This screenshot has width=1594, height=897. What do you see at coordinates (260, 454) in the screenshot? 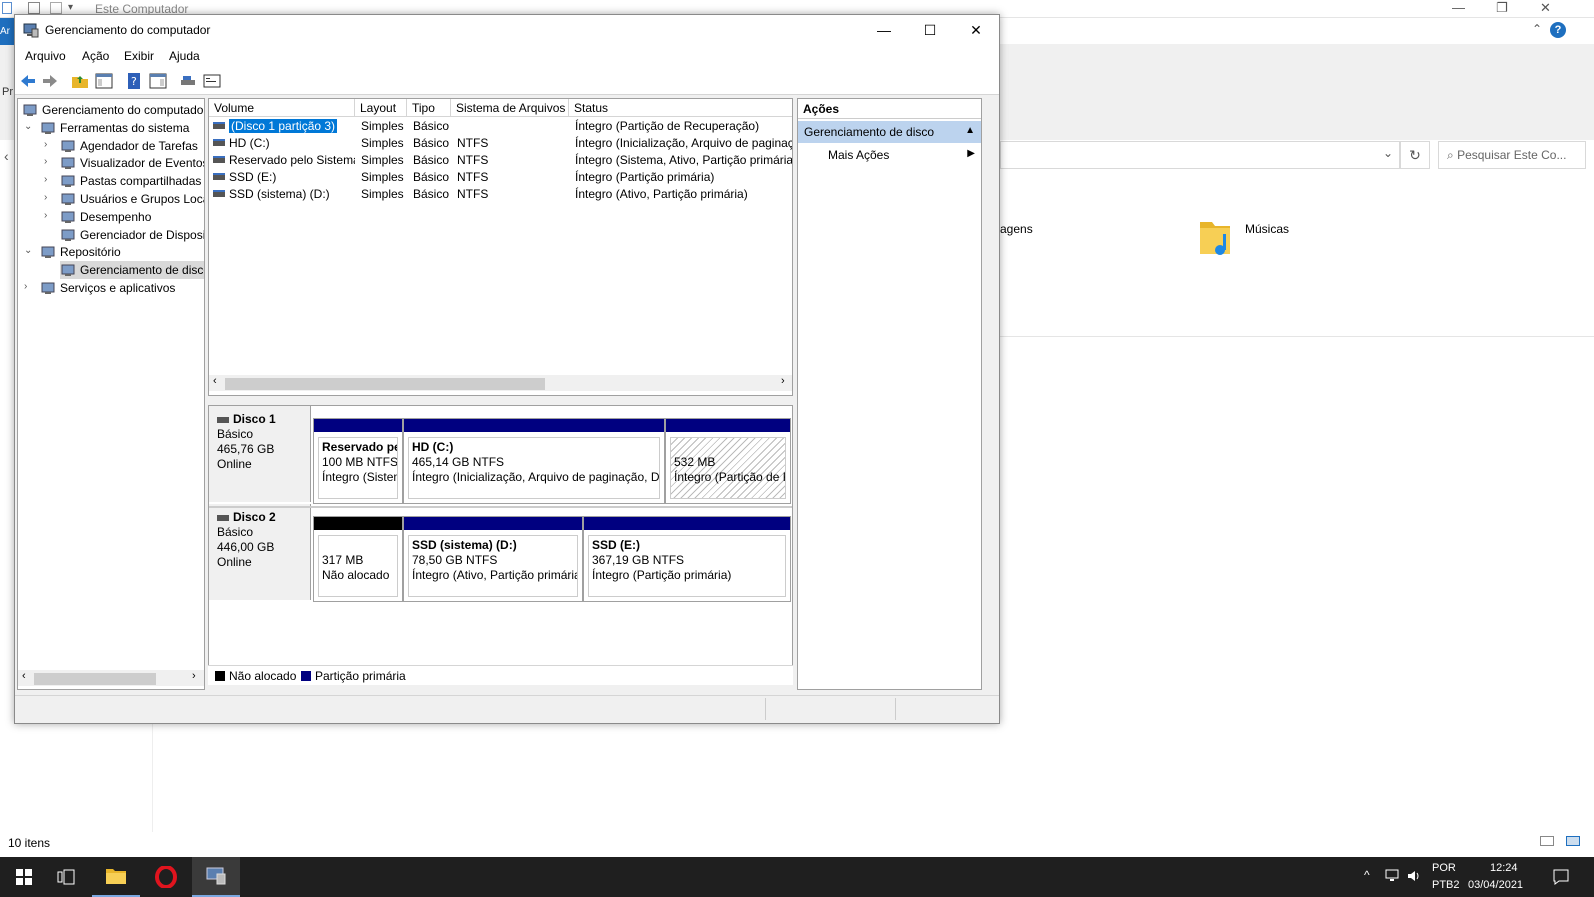
I see `disk-label: Disco 1 Básico 465,76 GB Online` at bounding box center [260, 454].